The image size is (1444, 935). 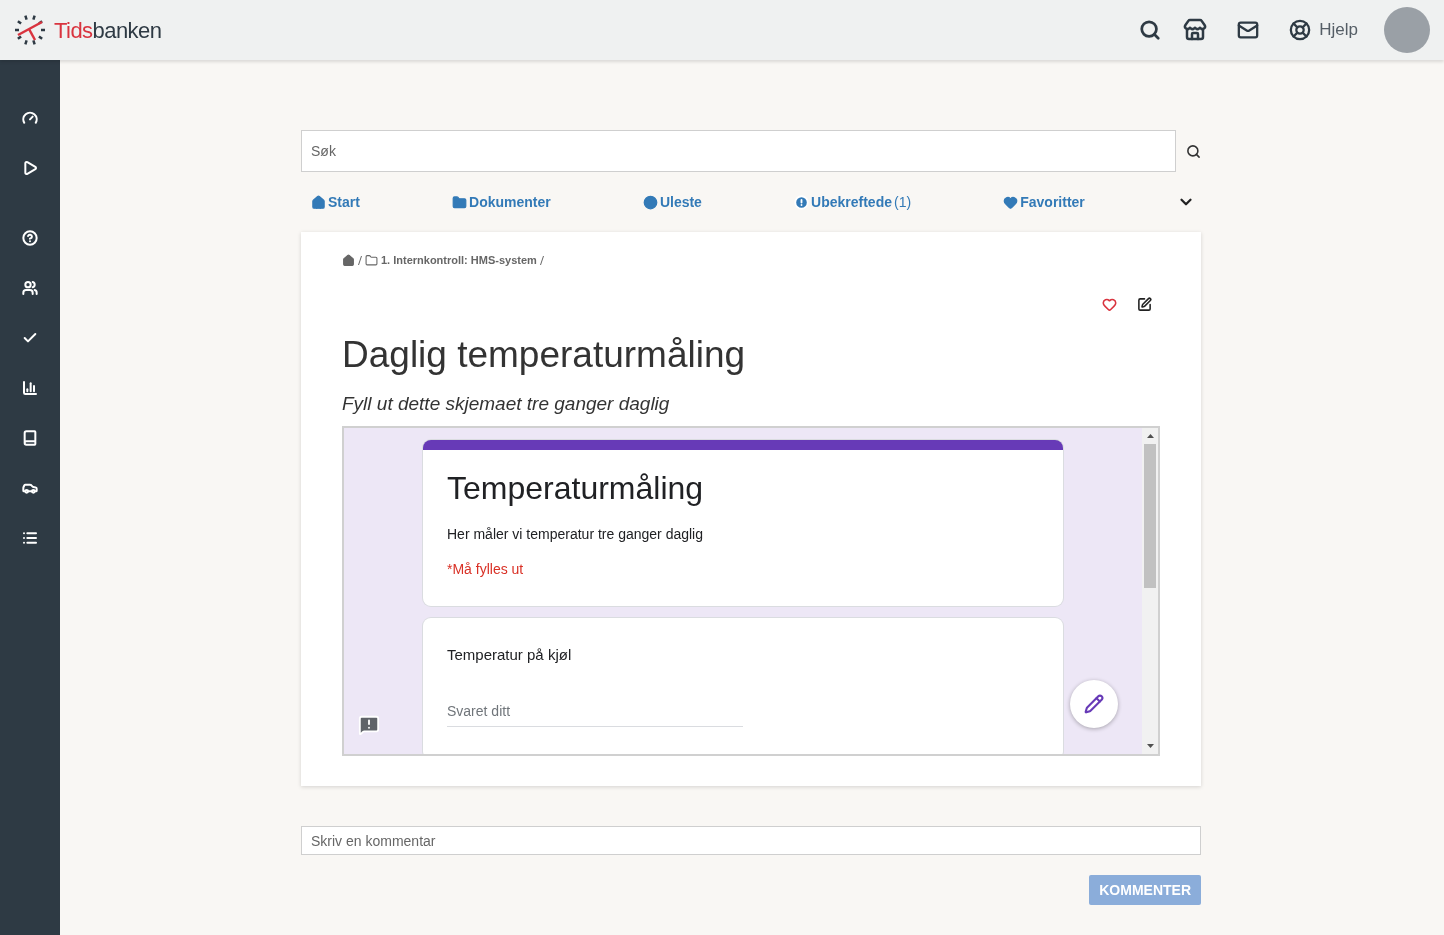 I want to click on lifebuoy-icon, so click(x=1300, y=30).